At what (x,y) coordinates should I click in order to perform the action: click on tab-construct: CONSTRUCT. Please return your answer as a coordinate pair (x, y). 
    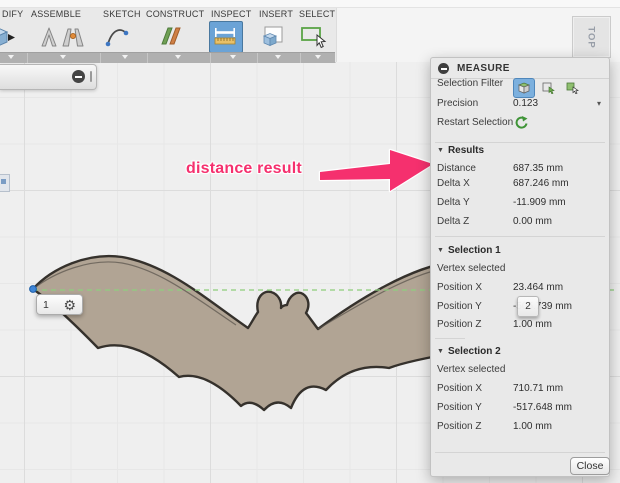
    Looking at the image, I should click on (175, 14).